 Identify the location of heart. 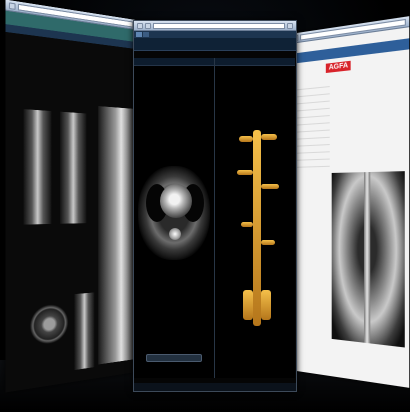
(176, 201).